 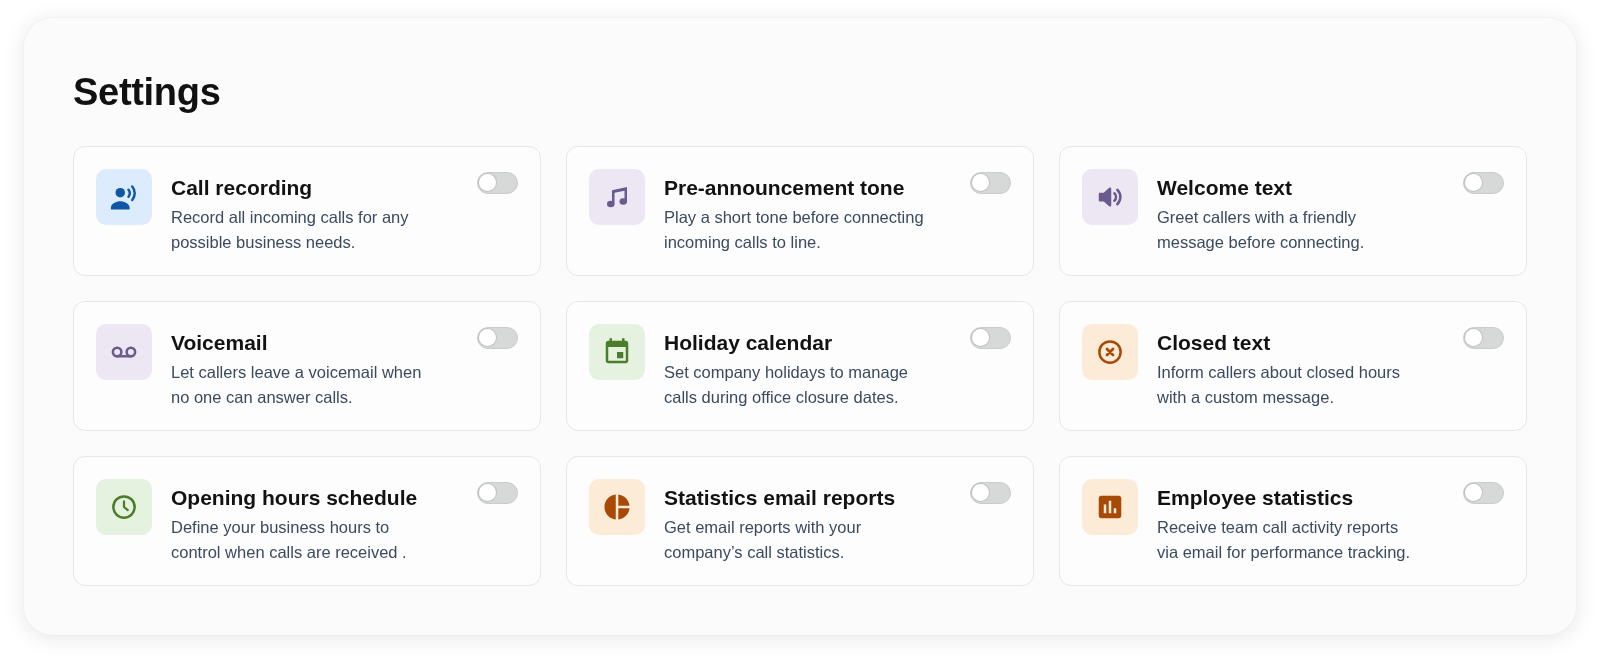 I want to click on setting-description: Define your business hours to control when calls are received ., so click(x=289, y=540).